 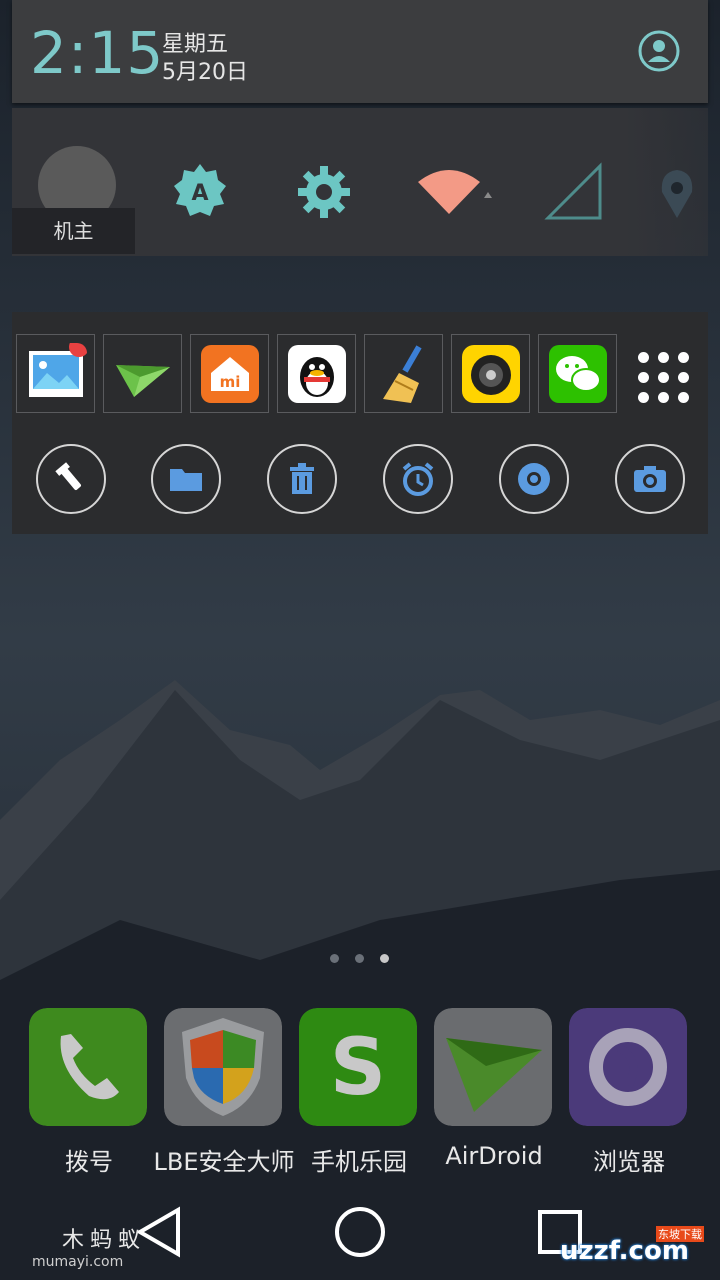 What do you see at coordinates (104, 1240) in the screenshot?
I see `watermark-left-main: 木蚂蚁` at bounding box center [104, 1240].